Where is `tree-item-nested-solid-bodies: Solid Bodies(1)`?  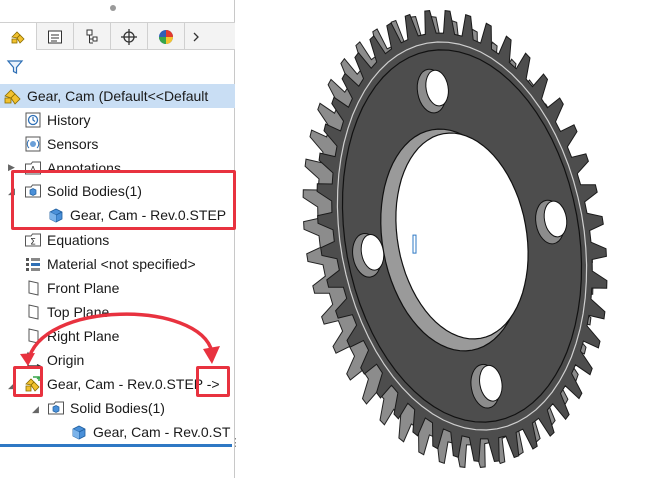
tree-item-nested-solid-bodies: Solid Bodies(1) is located at coordinates (106, 408).